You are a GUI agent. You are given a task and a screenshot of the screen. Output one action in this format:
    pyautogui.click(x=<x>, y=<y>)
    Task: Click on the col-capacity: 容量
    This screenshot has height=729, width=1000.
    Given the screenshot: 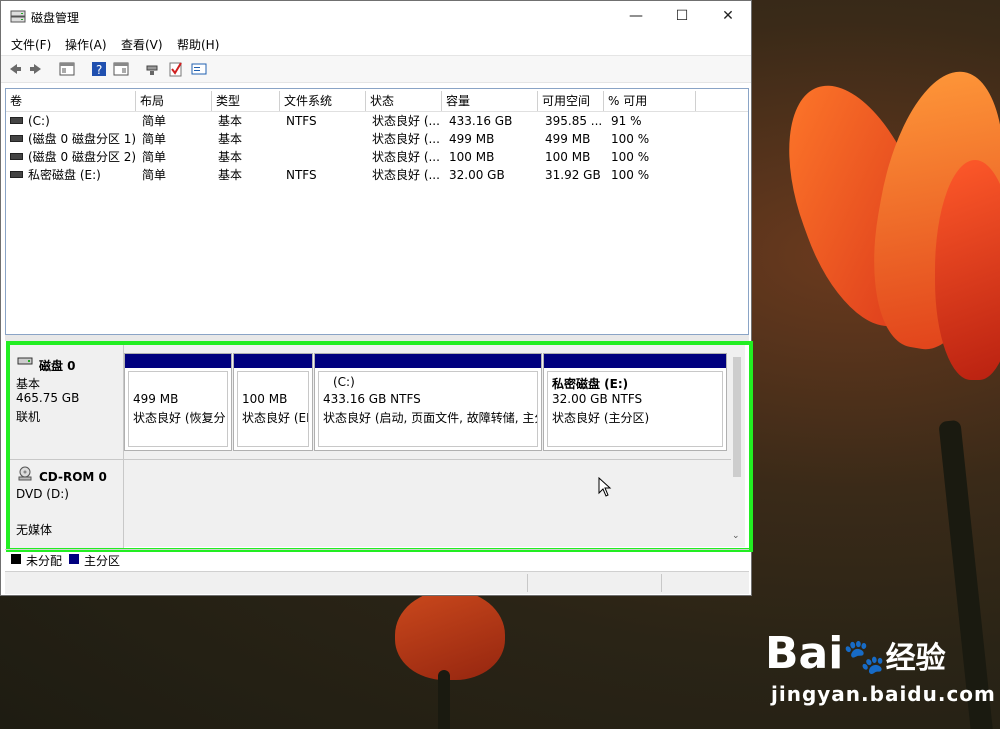 What is the action you would take?
    pyautogui.click(x=490, y=101)
    